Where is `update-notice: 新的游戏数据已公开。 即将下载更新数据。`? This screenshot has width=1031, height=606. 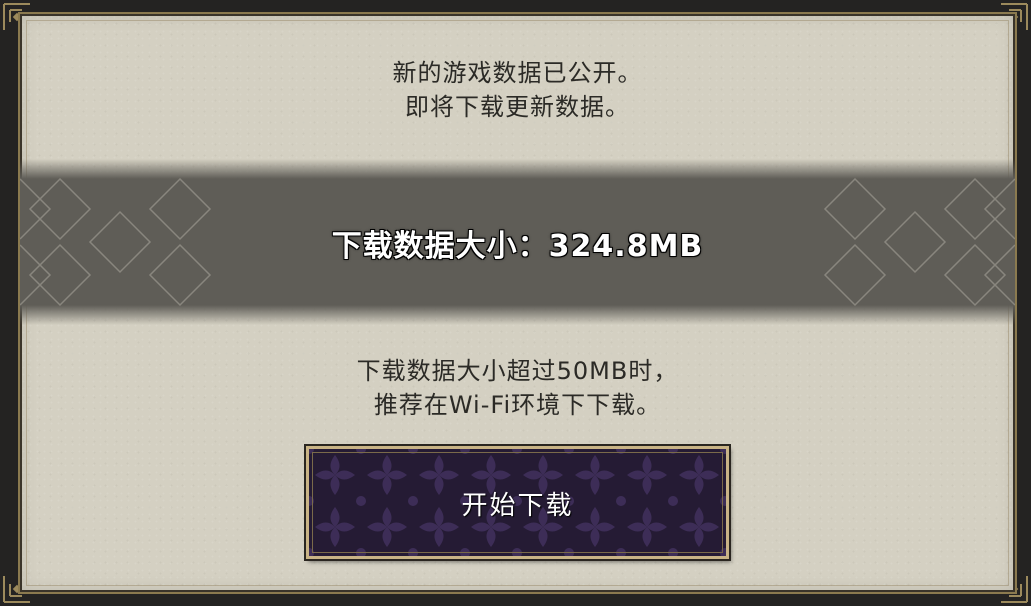
update-notice: 新的游戏数据已公开。 即将下载更新数据。 is located at coordinates (517, 90).